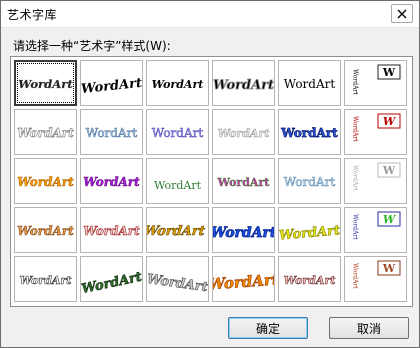 The height and width of the screenshot is (348, 420). I want to click on wordart-style-1: WordArt, so click(45, 83).